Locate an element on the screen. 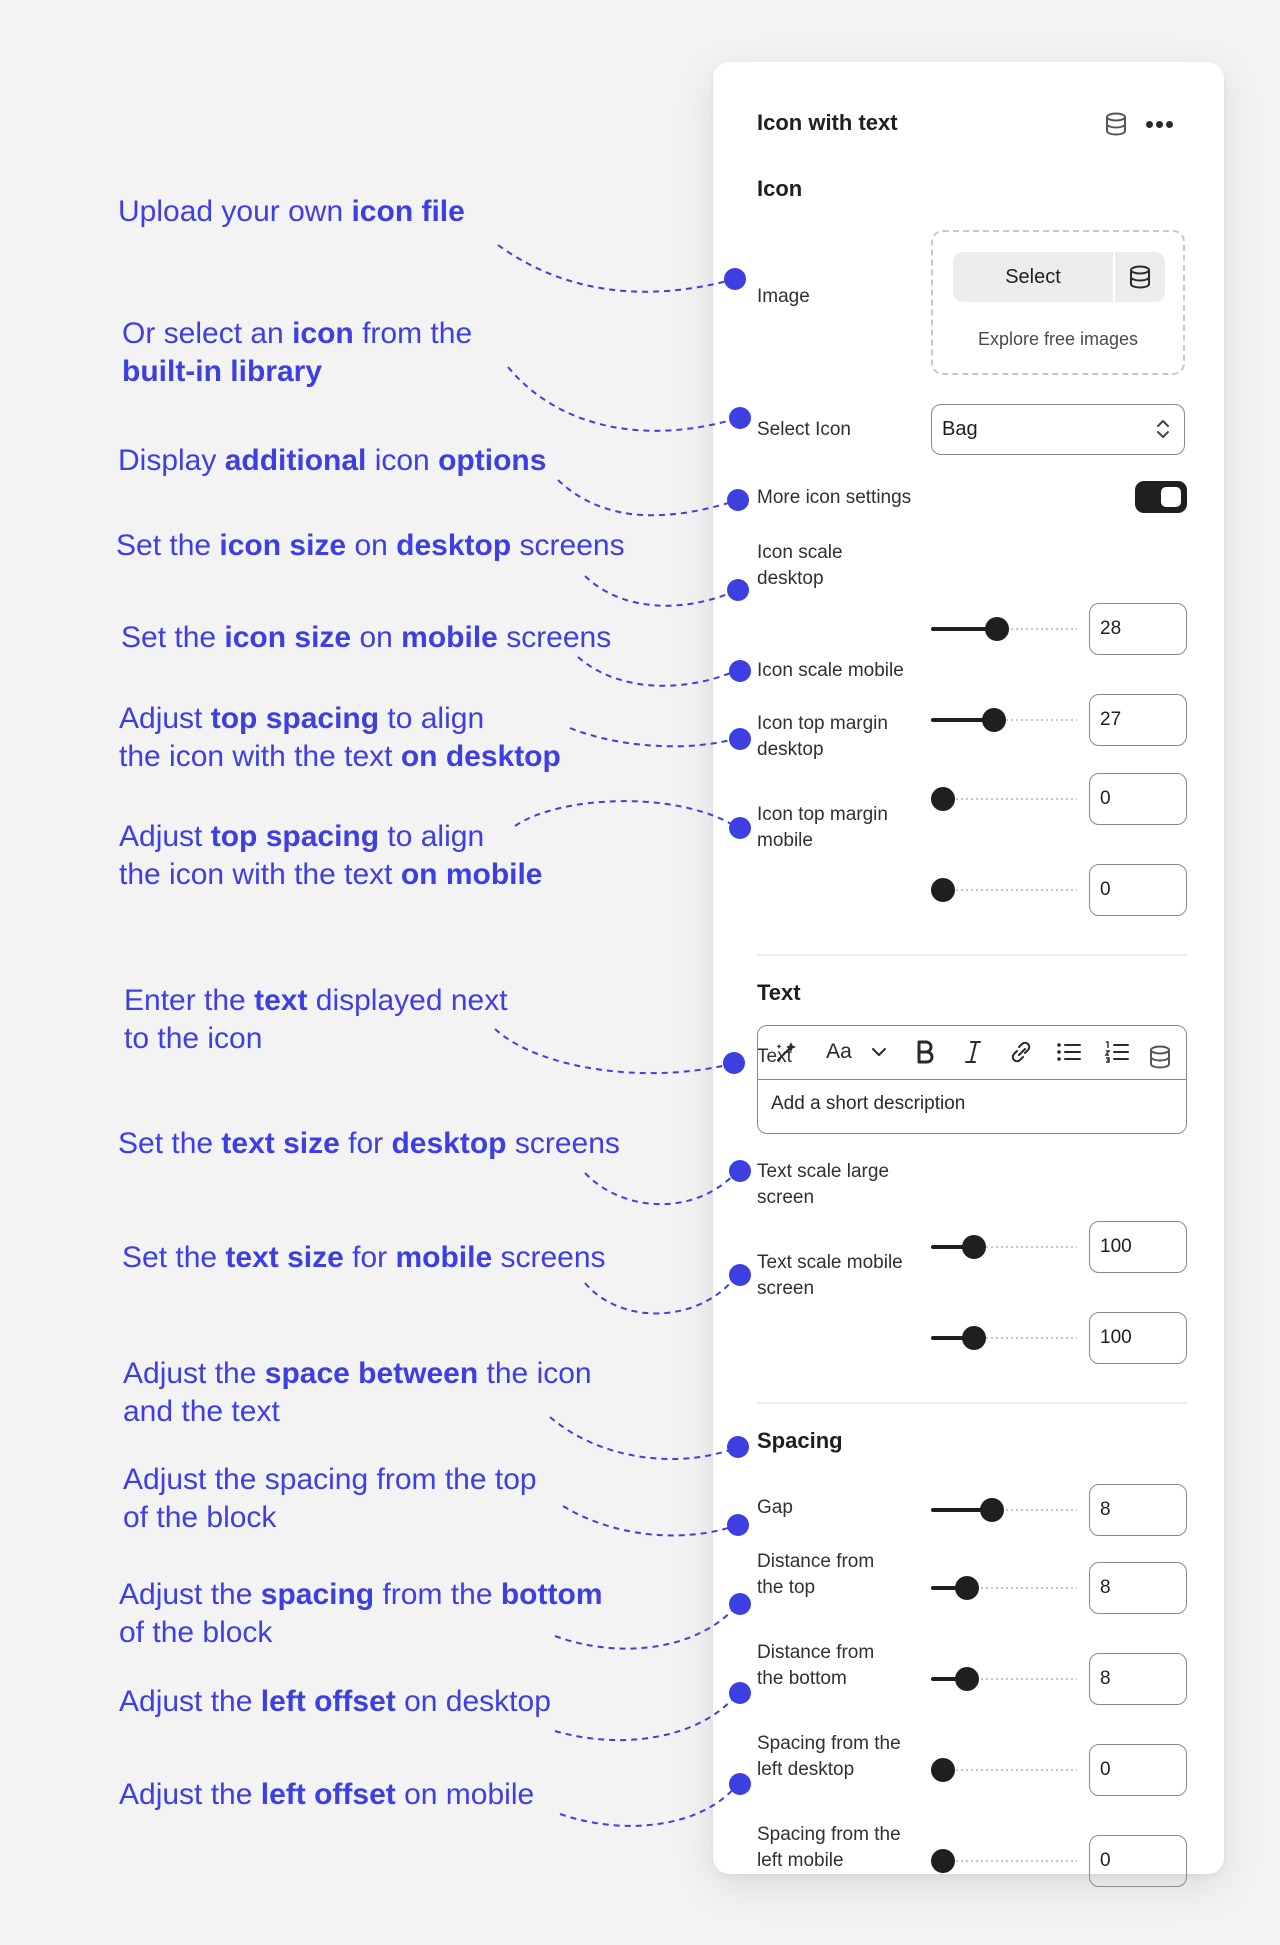 Image resolution: width=1280 pixels, height=1945 pixels. numbered-list-icon is located at coordinates (1117, 1052).